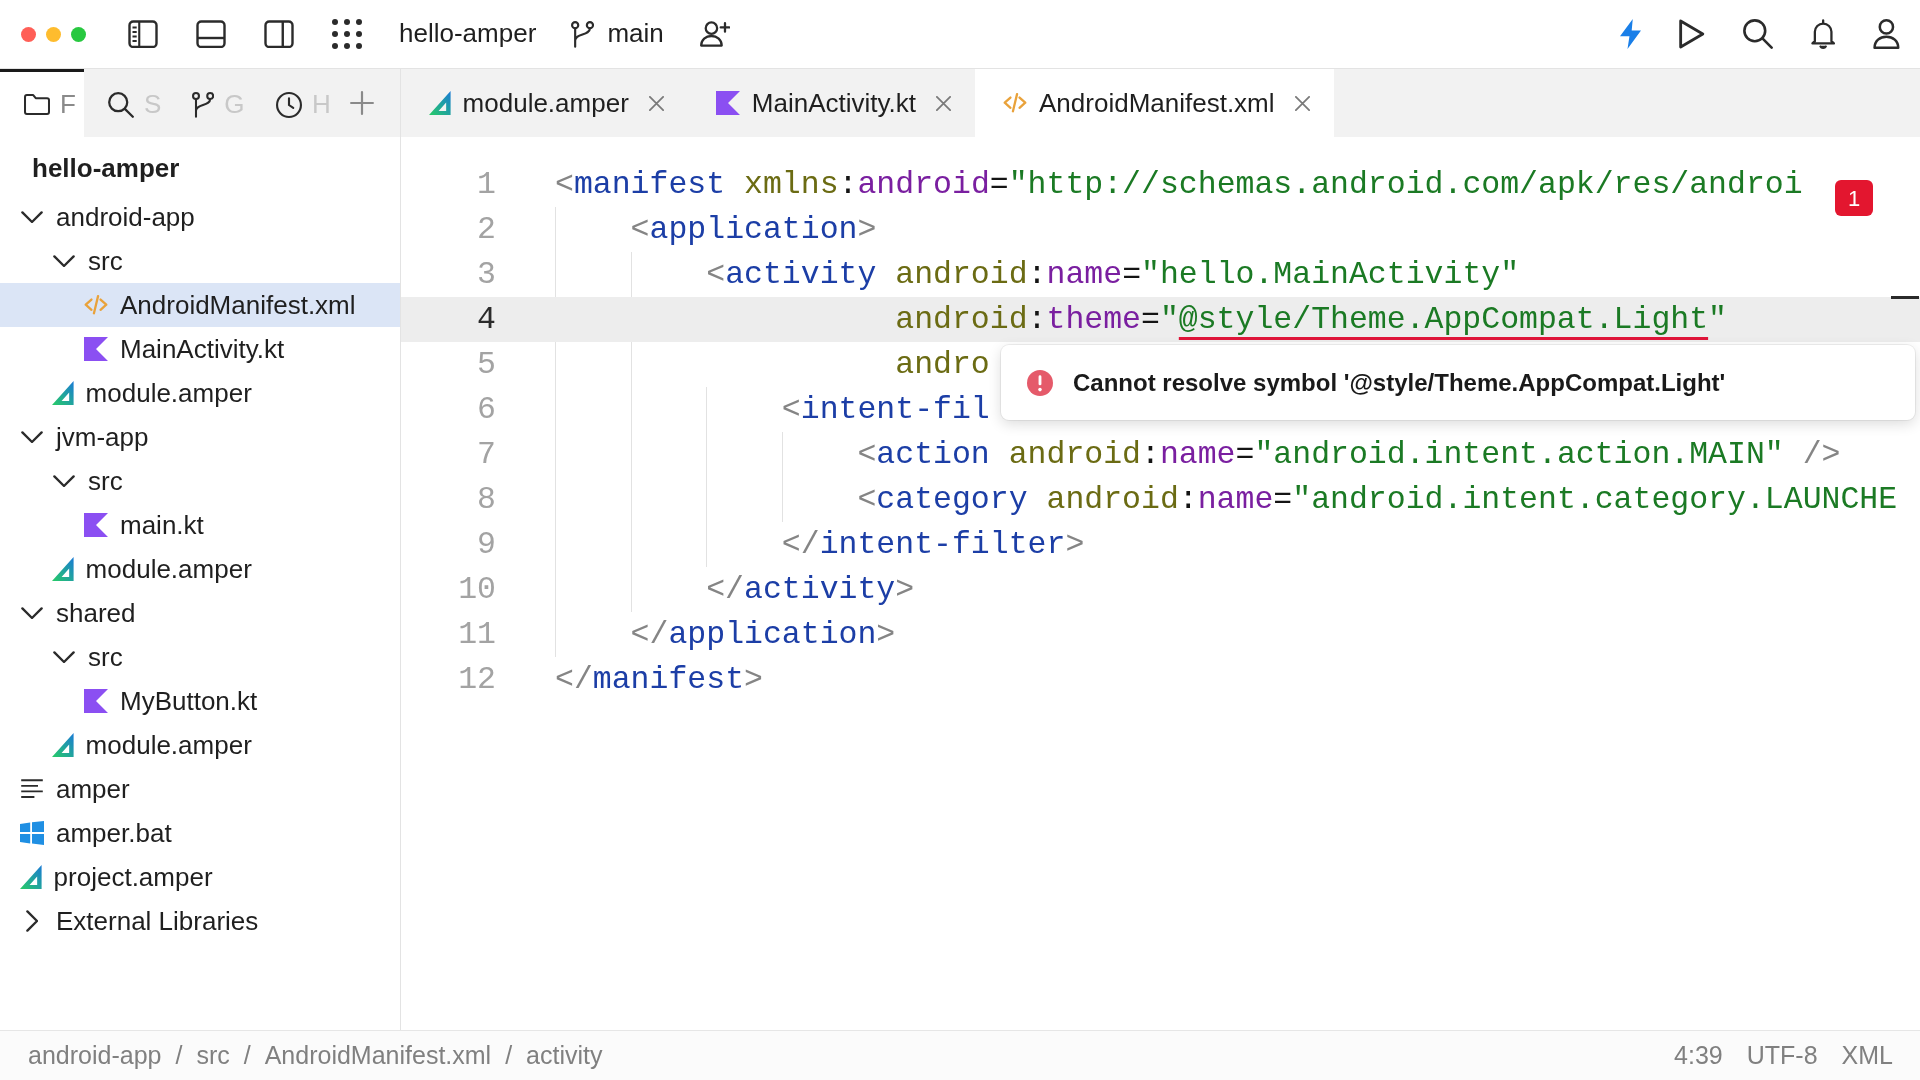 The height and width of the screenshot is (1080, 1920). What do you see at coordinates (1782, 1055) in the screenshot?
I see `encoding-selector: UTF-8` at bounding box center [1782, 1055].